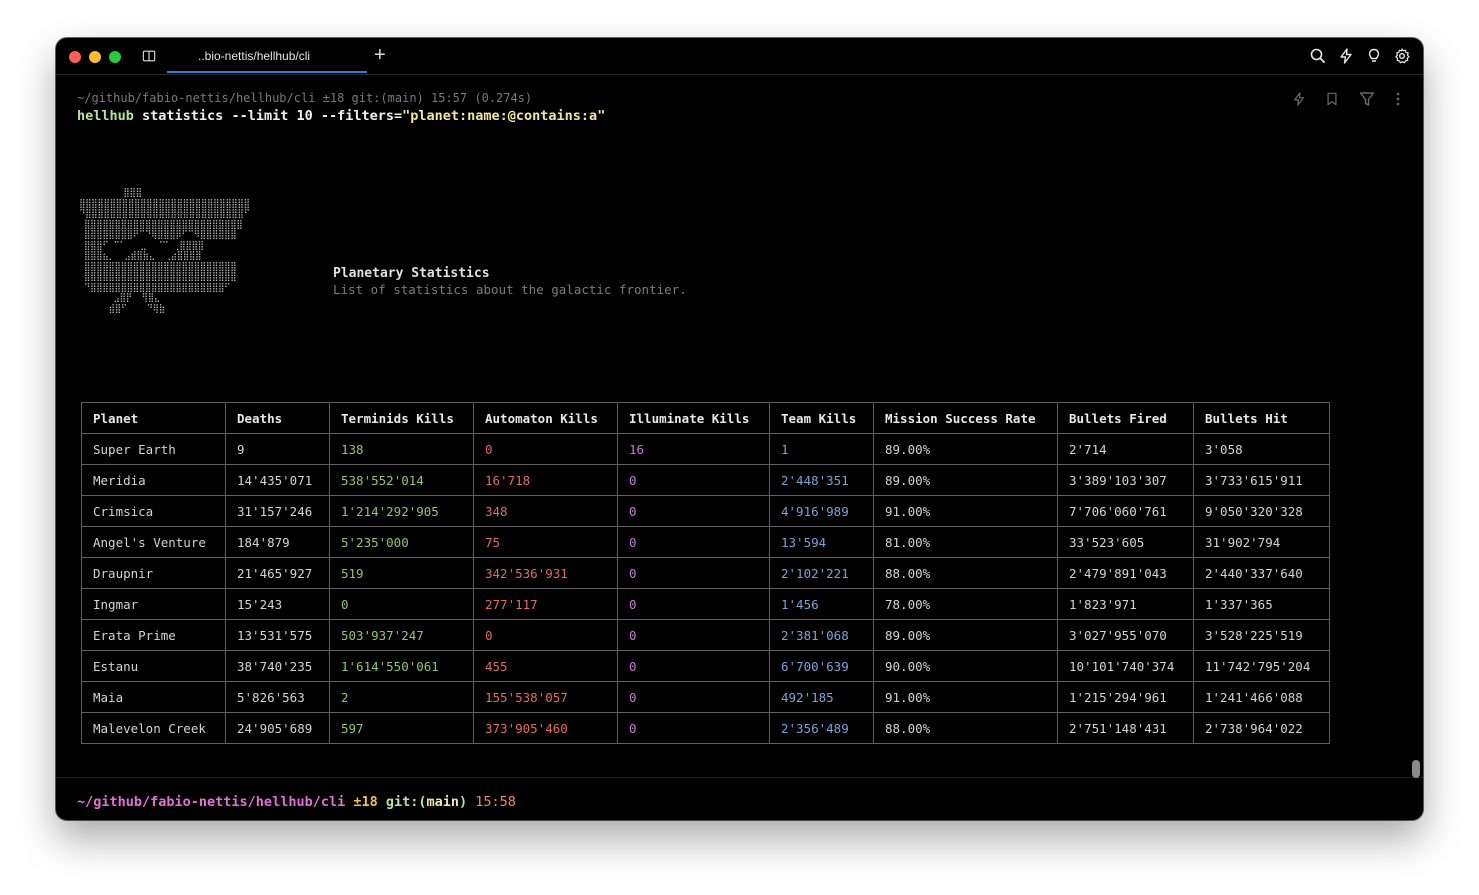  Describe the element at coordinates (153, 449) in the screenshot. I see `table-cell: Super Earth` at that location.